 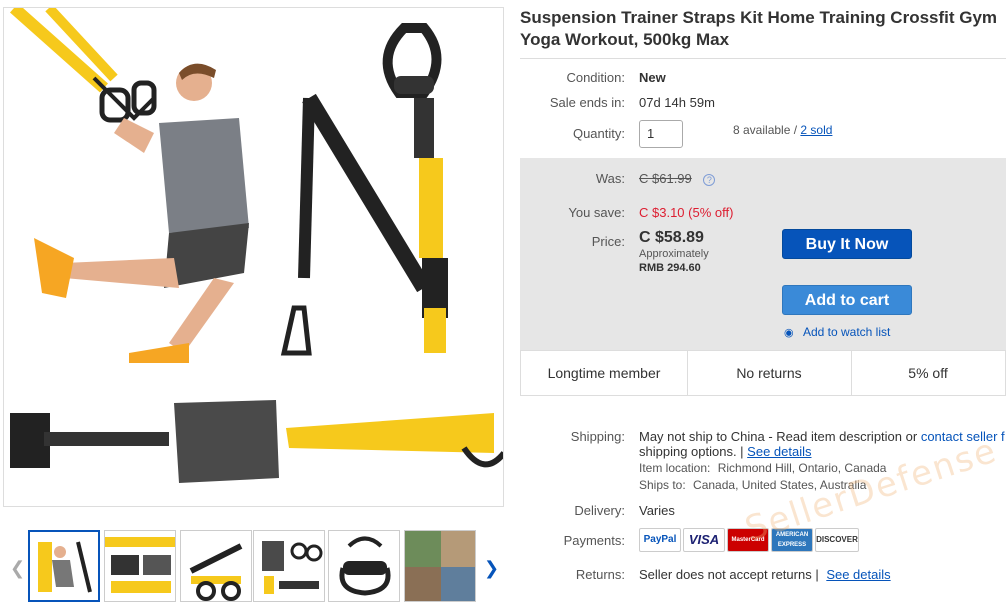 I want to click on availability: 8 available / 2 sold, so click(x=782, y=130).